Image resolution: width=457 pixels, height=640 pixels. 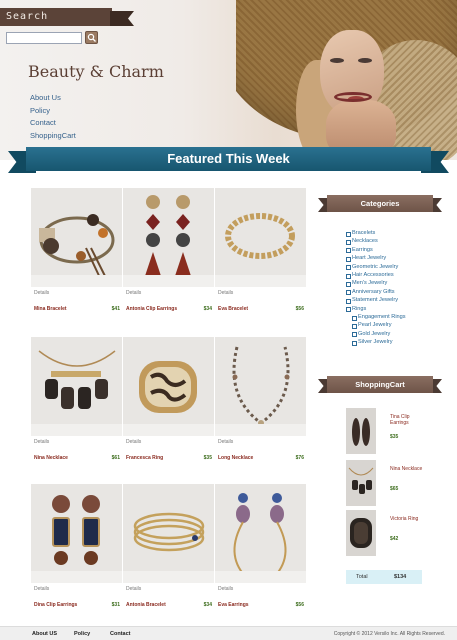 What do you see at coordinates (376, 241) in the screenshot?
I see `category-item: Necklaces` at bounding box center [376, 241].